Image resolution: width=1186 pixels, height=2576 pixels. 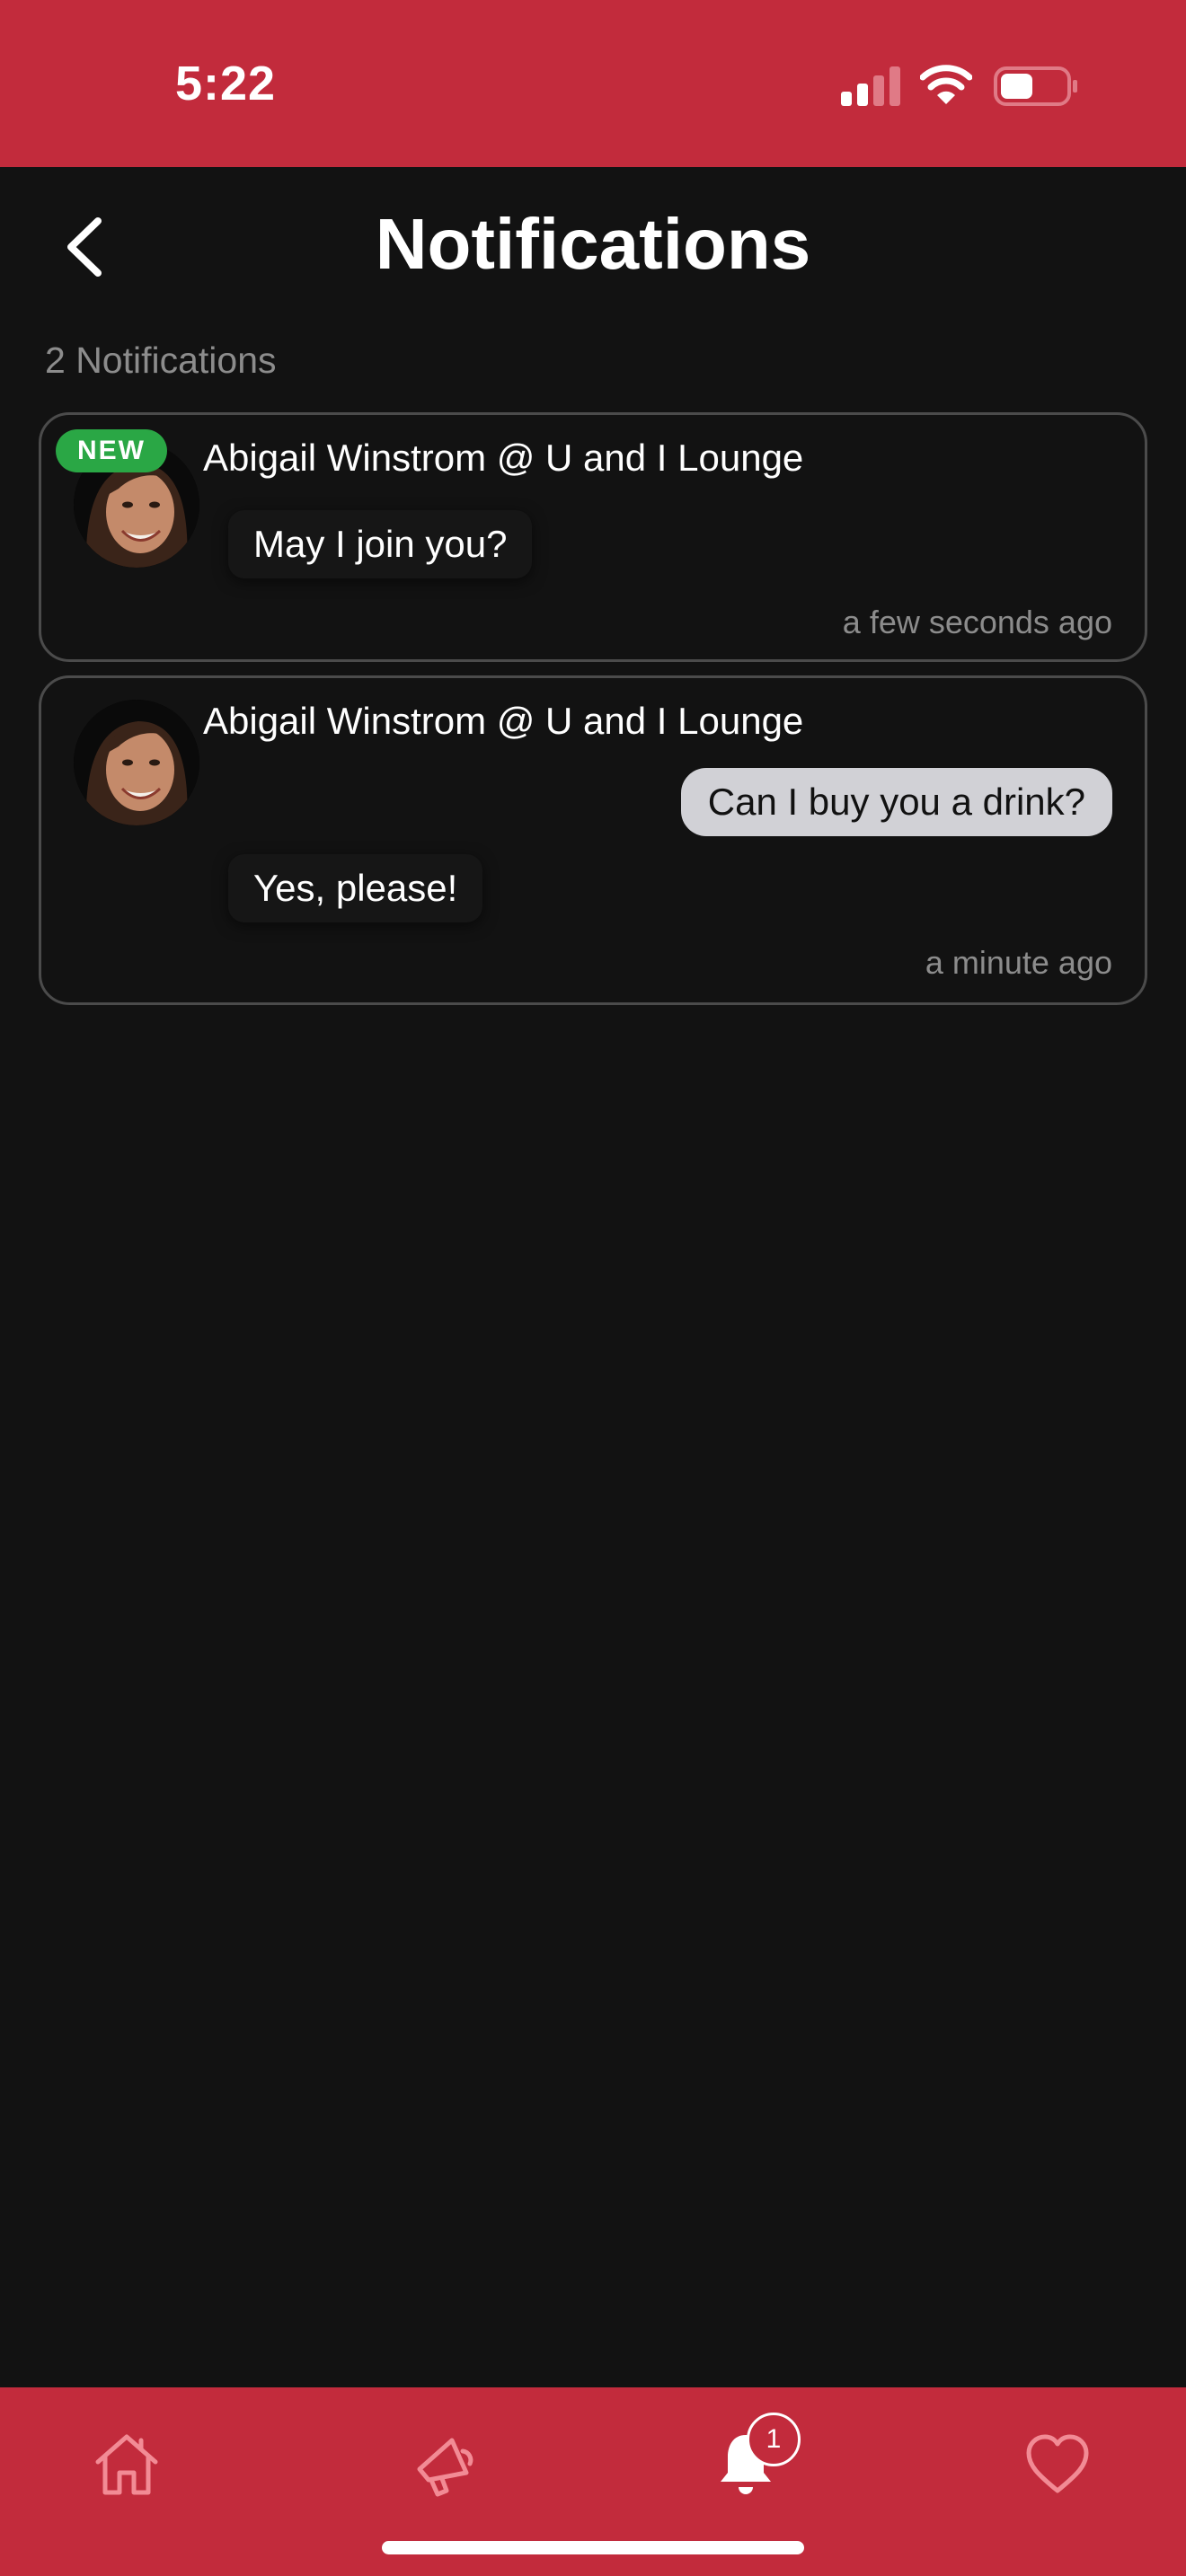 I want to click on outgoing-message-bubble: Can I buy you a drink?, so click(x=896, y=802).